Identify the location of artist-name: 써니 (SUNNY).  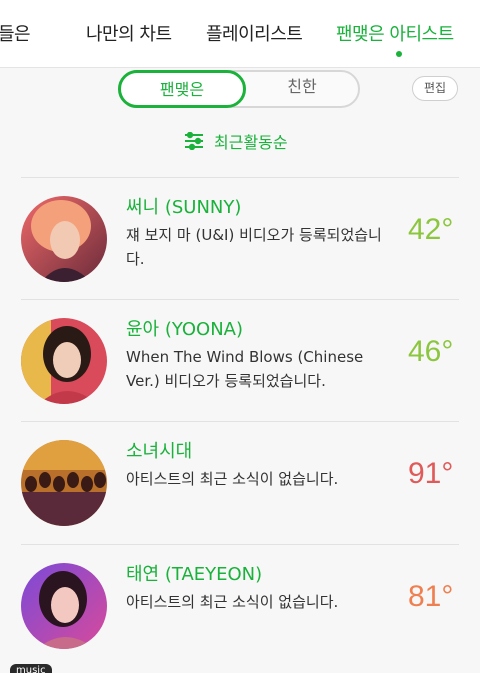
(183, 206).